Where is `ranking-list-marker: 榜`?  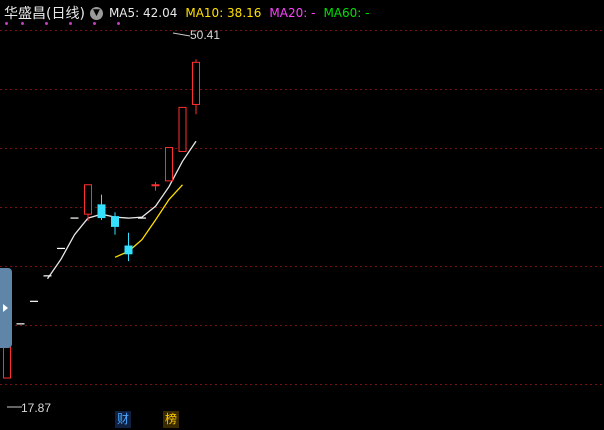 ranking-list-marker: 榜 is located at coordinates (171, 419).